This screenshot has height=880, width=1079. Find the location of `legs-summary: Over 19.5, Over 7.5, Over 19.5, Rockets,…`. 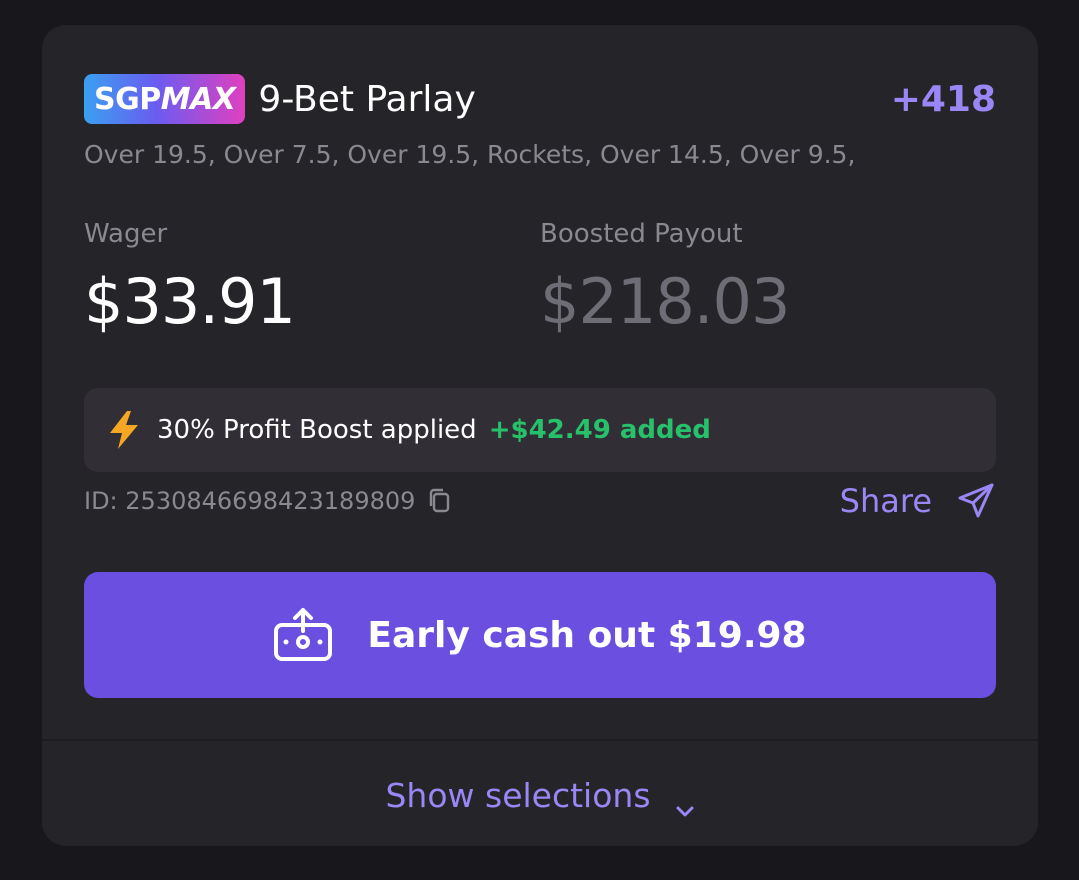

legs-summary: Over 19.5, Over 7.5, Over 19.5, Rockets,… is located at coordinates (470, 154).